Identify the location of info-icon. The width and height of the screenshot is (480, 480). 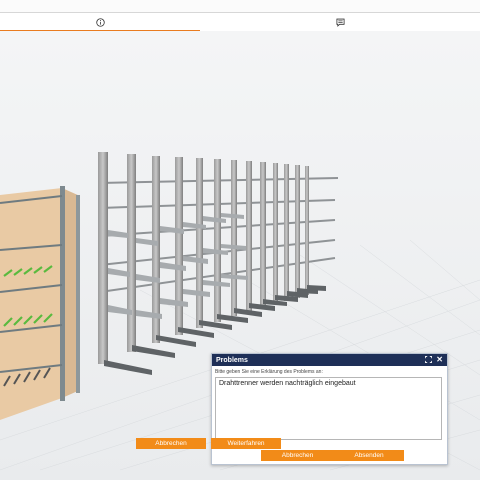
(100, 22).